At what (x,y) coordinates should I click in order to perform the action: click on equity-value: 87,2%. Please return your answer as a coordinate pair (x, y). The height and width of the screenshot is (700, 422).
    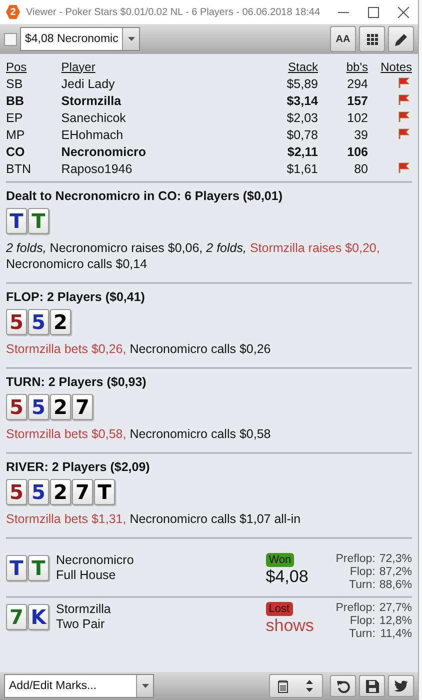
    Looking at the image, I should click on (395, 572).